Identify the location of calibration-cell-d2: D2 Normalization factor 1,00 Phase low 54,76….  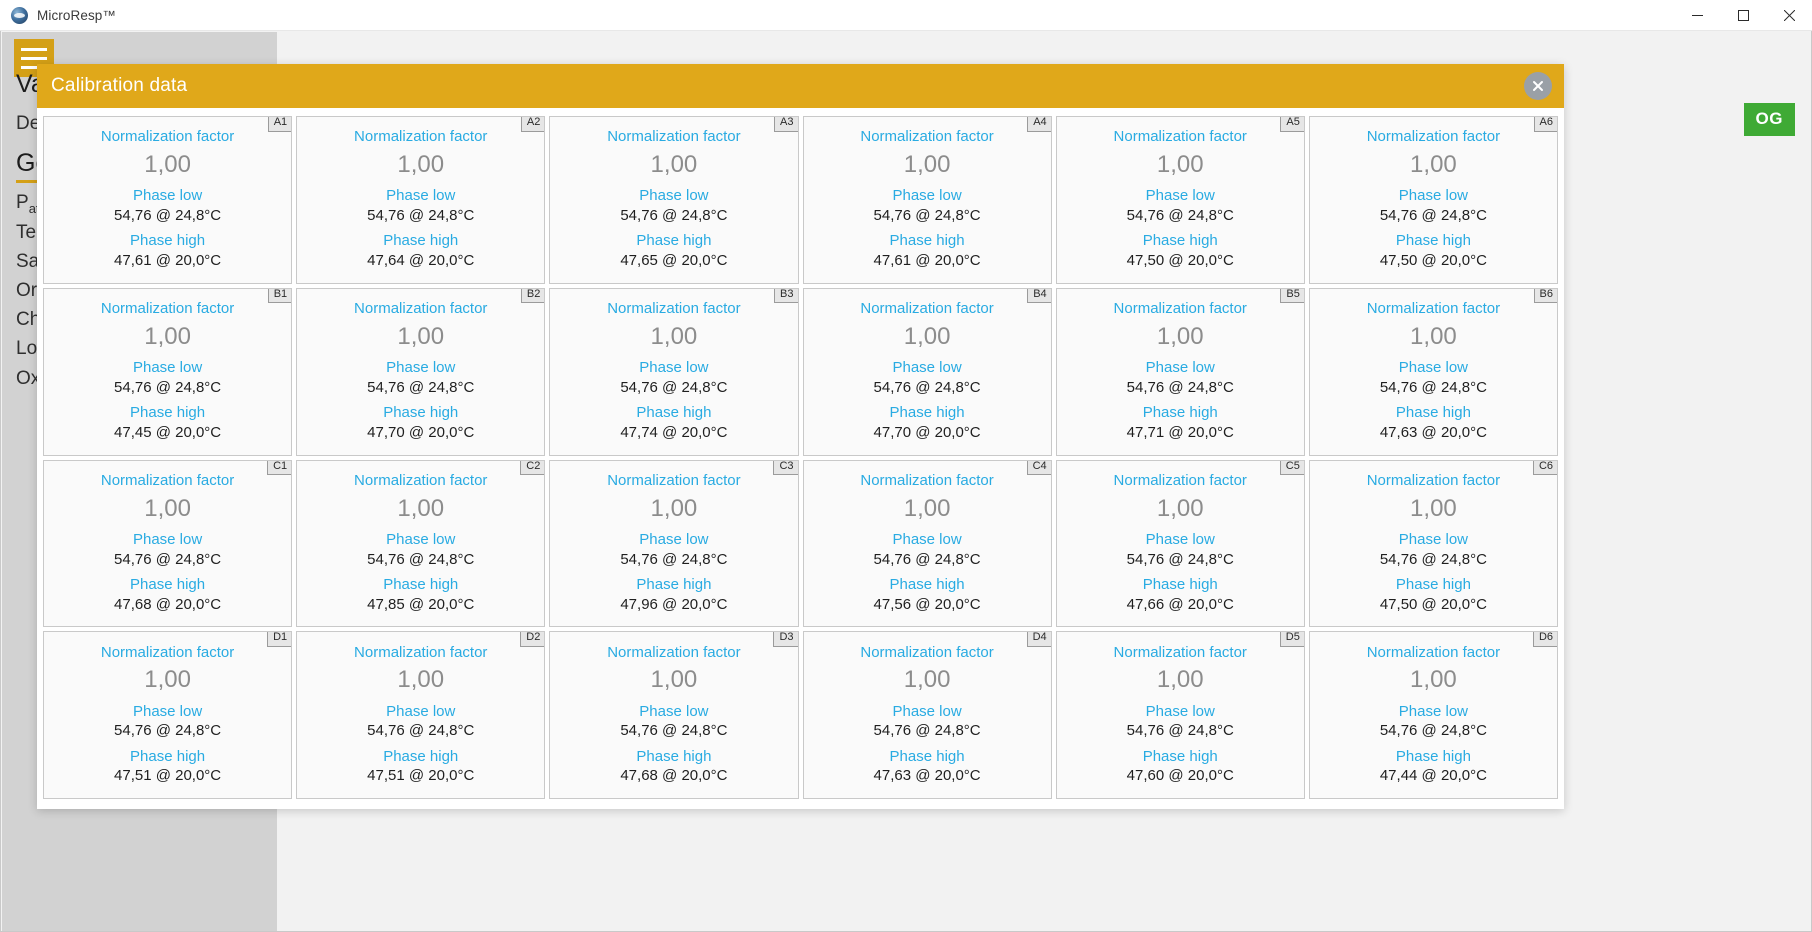
(421, 715).